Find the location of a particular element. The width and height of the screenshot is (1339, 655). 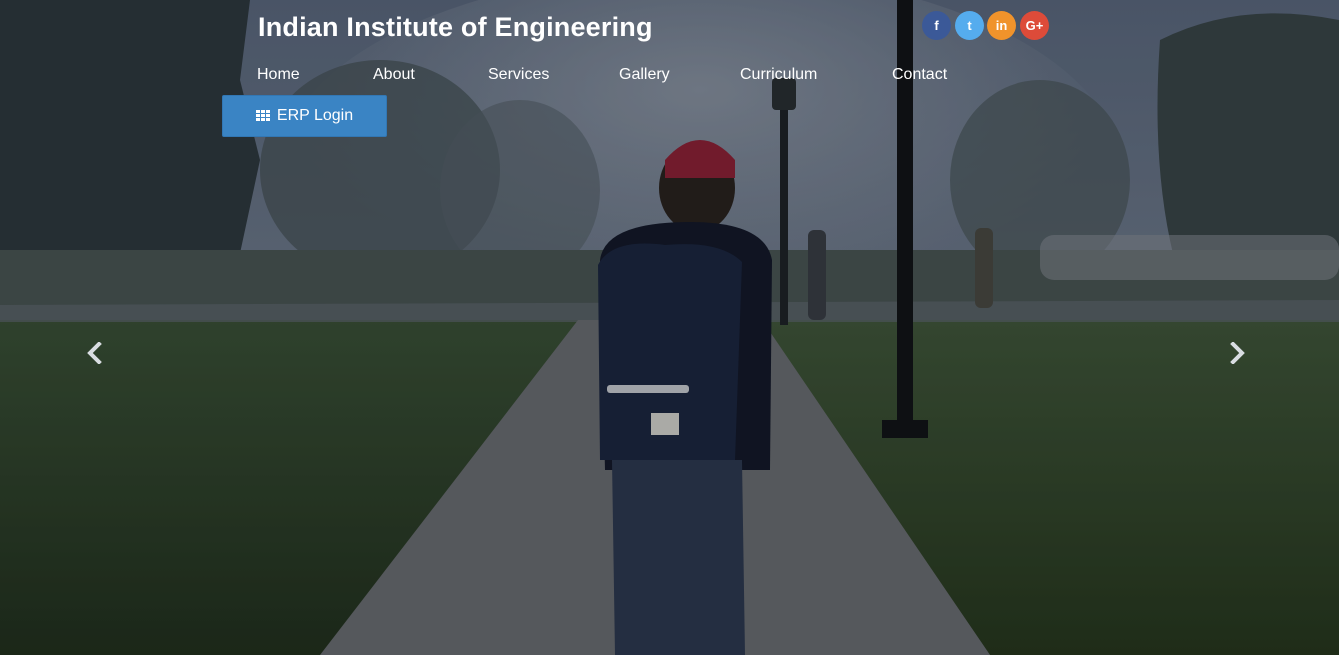

twitter-glyph: t is located at coordinates (969, 25).